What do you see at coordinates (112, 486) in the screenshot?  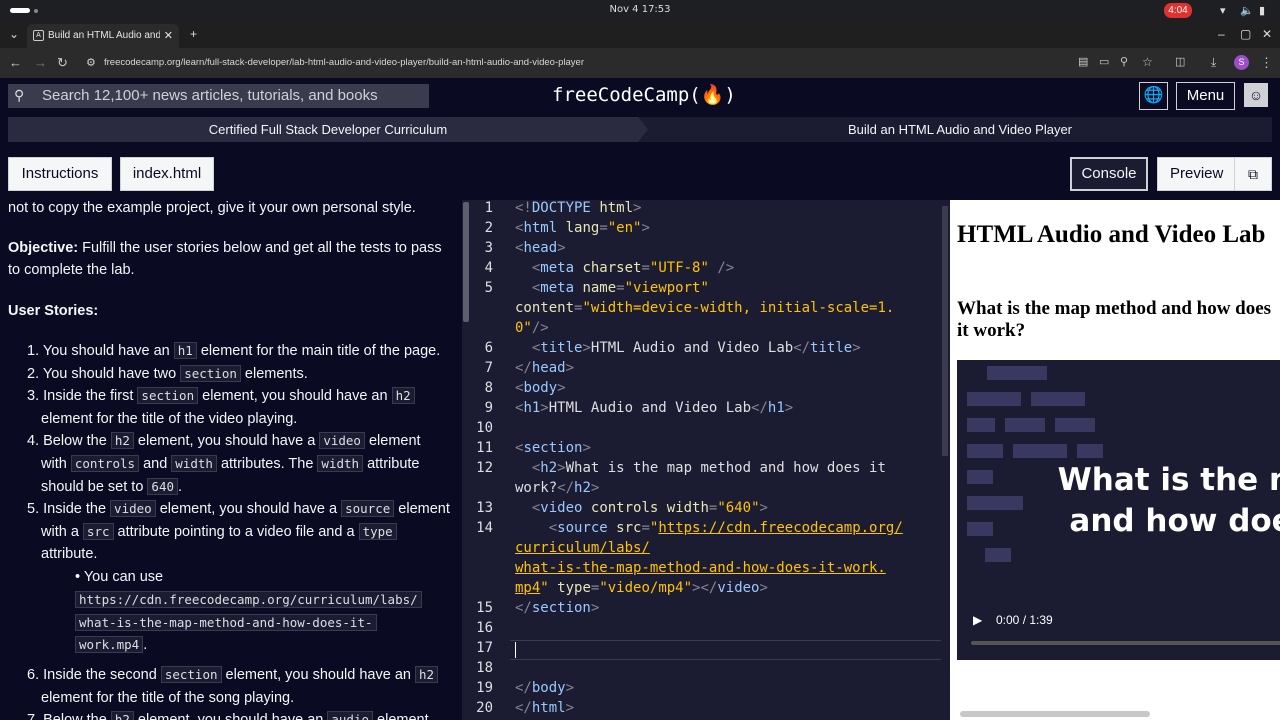 I see `list-item-continuation: should be set to 640.` at bounding box center [112, 486].